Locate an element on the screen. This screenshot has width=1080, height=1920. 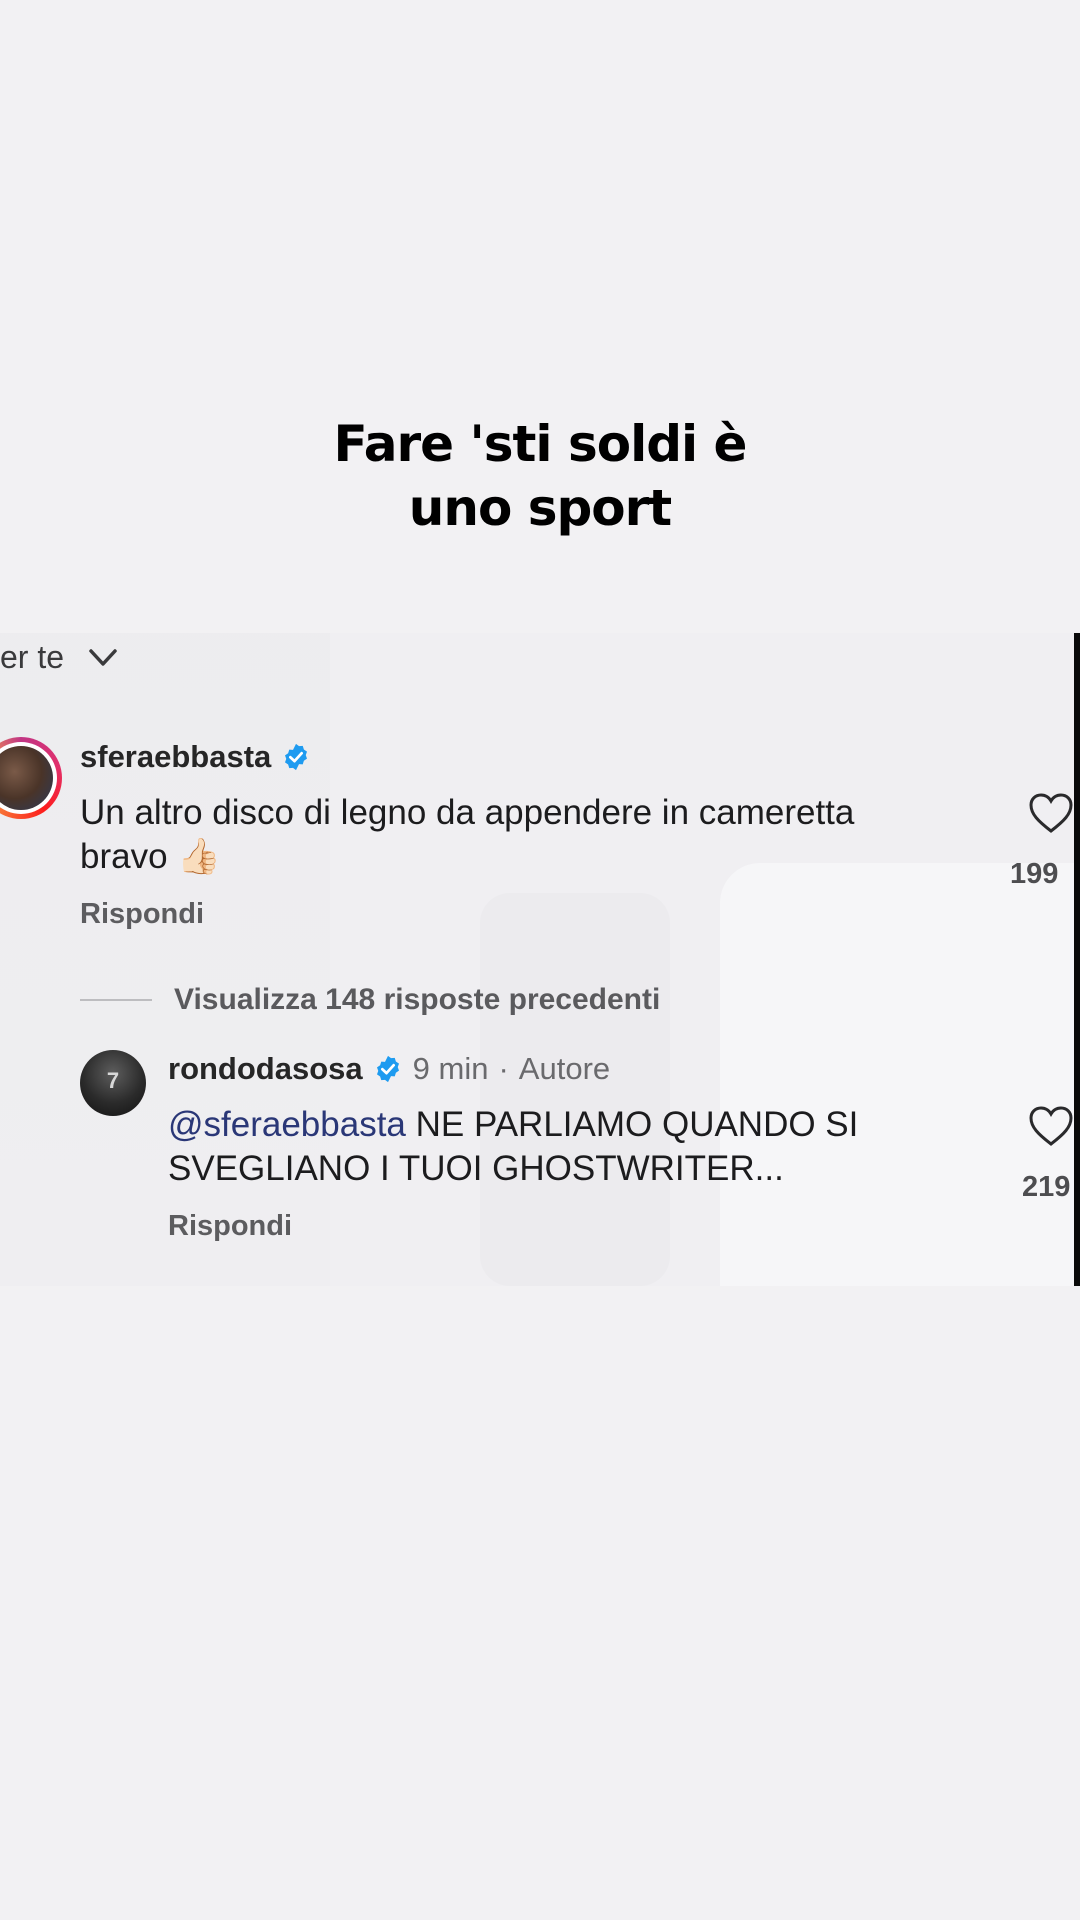
caption-line-1: Fare 'sti soldi è is located at coordinates (540, 444).